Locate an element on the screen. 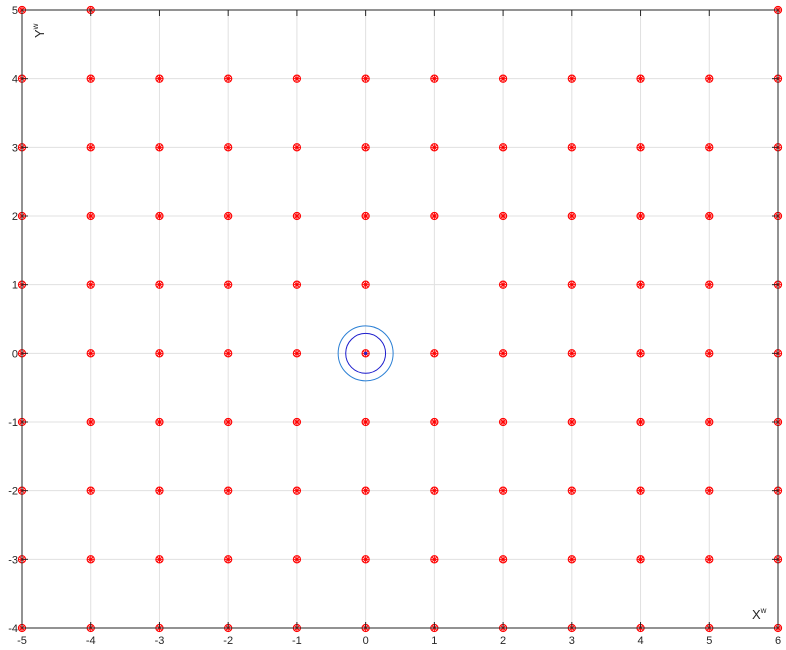 The width and height of the screenshot is (786, 650). y-tick-label: 4 is located at coordinates (15, 80).